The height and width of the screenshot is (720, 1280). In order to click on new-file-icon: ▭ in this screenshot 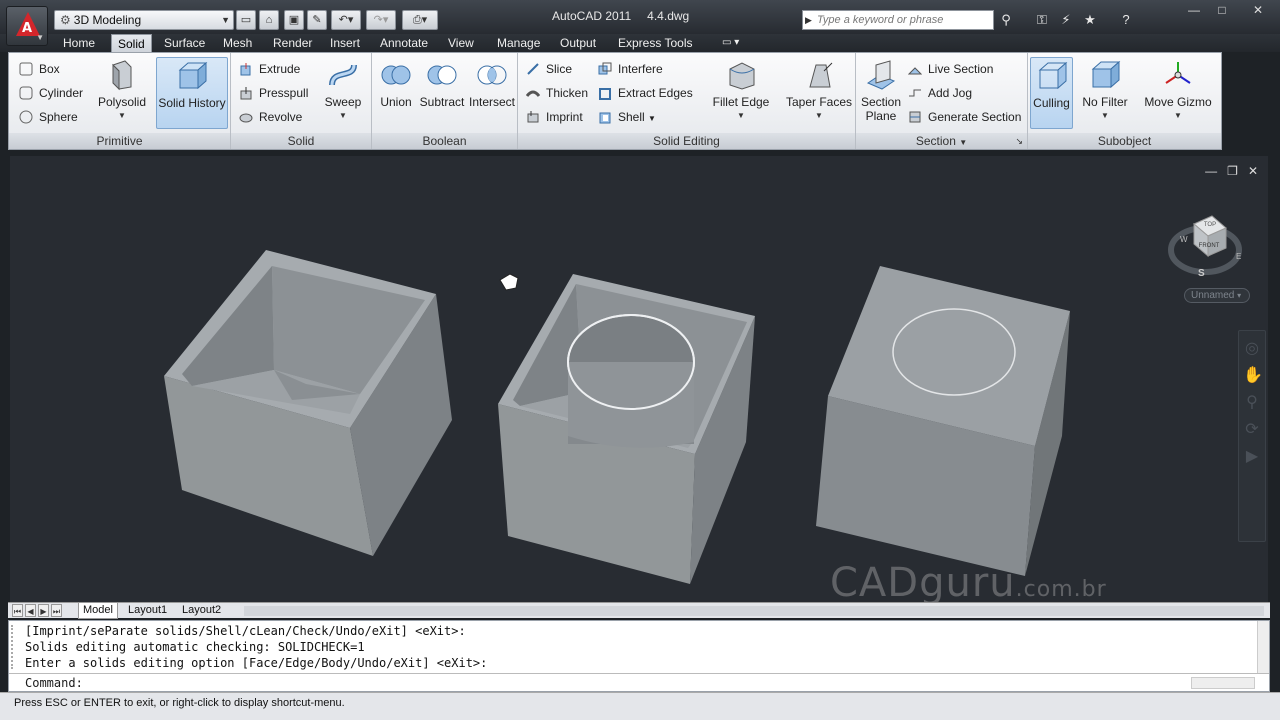, I will do `click(246, 20)`.